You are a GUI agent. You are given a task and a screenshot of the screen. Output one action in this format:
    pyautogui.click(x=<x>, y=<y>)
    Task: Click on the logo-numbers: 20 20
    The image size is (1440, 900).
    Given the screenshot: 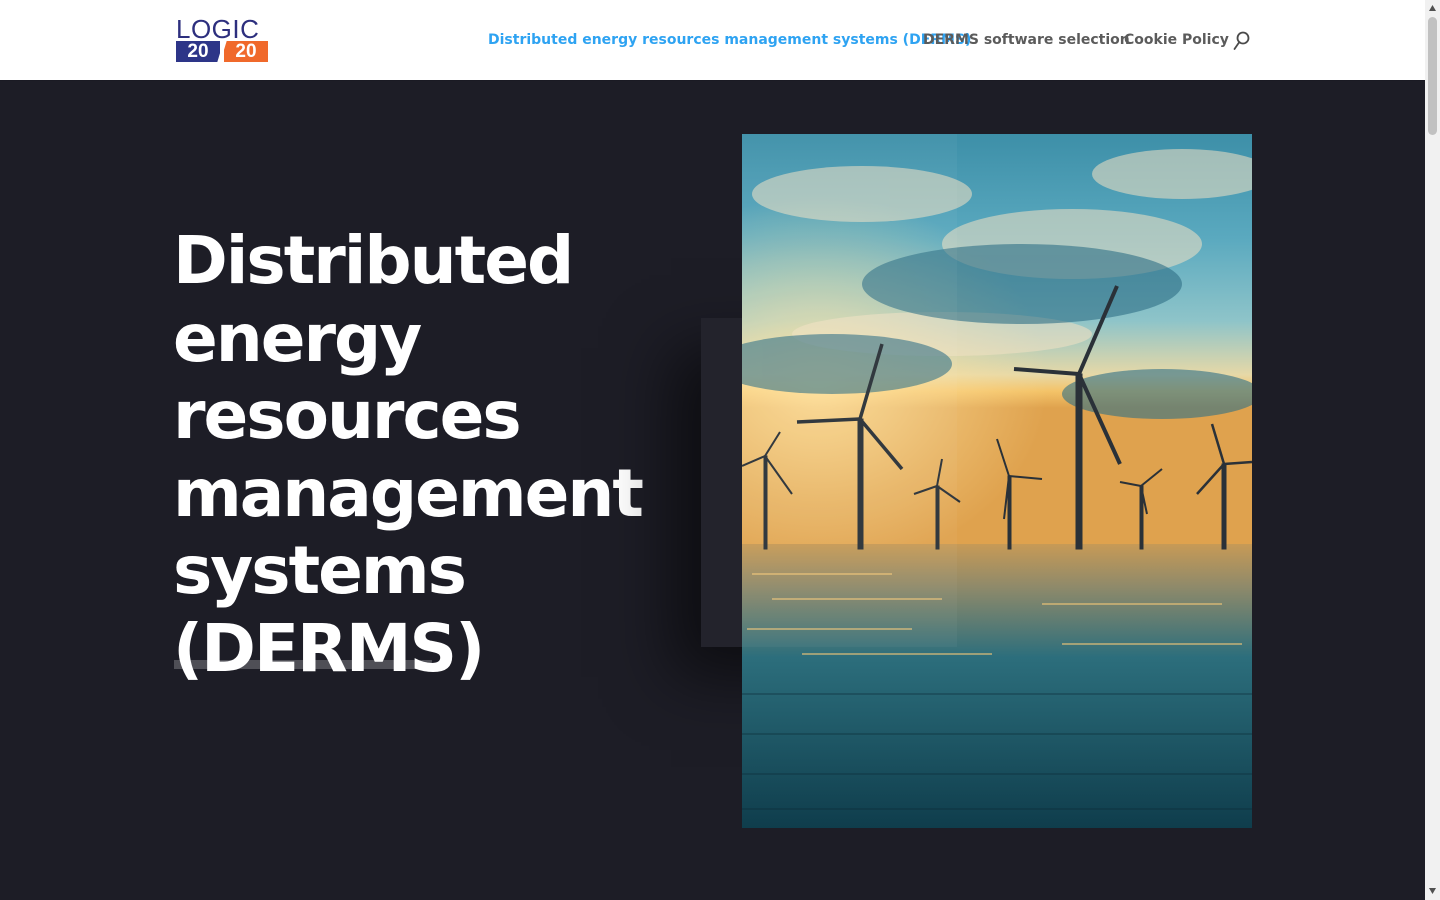 What is the action you would take?
    pyautogui.click(x=222, y=51)
    